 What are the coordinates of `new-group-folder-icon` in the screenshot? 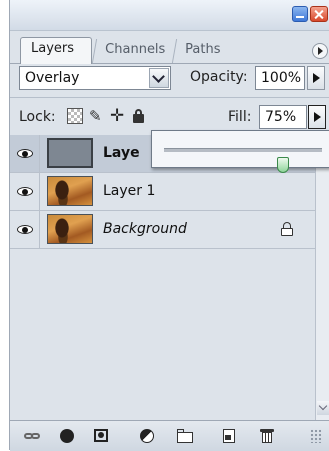 It's located at (185, 436).